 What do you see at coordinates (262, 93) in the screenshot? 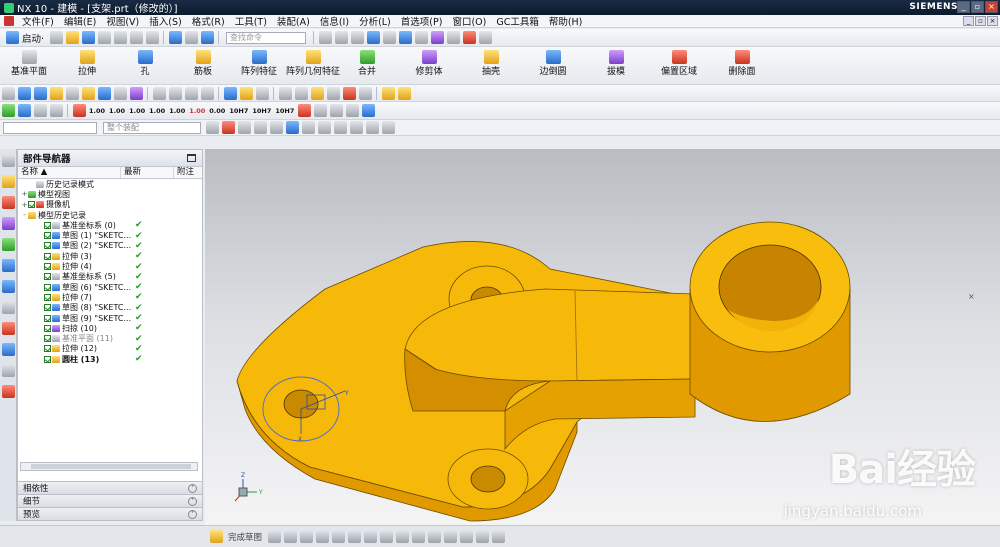
I see `replace-face-icon` at bounding box center [262, 93].